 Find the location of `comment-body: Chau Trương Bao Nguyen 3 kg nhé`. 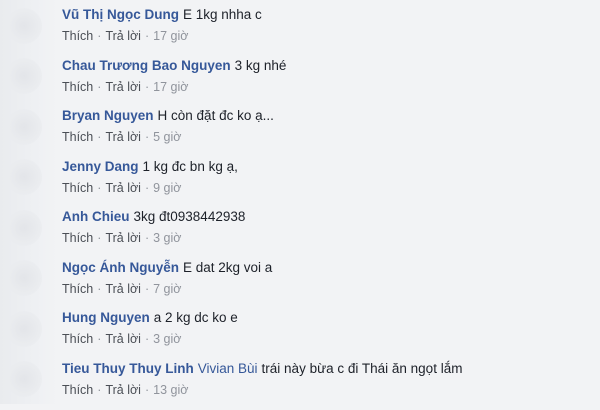

comment-body: Chau Trương Bao Nguyen 3 kg nhé is located at coordinates (326, 65).